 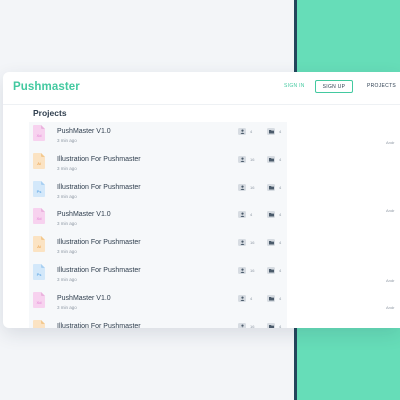 I want to click on brand-logo: Pushmaster, so click(x=46, y=87).